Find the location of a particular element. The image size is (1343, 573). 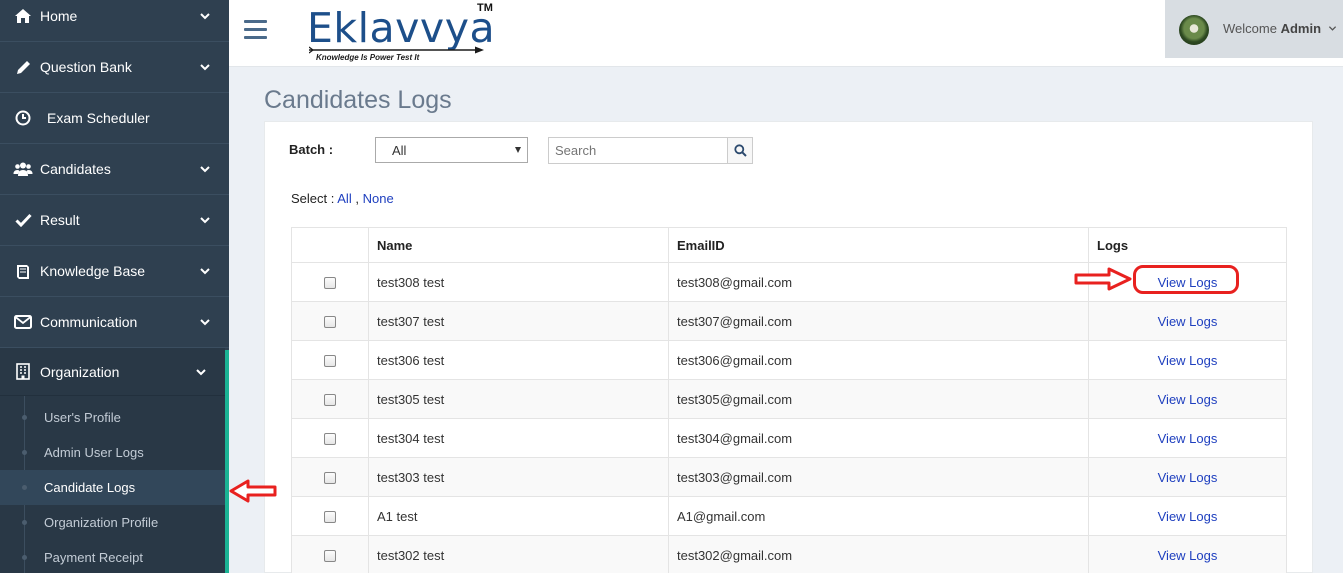

search-button is located at coordinates (740, 150).